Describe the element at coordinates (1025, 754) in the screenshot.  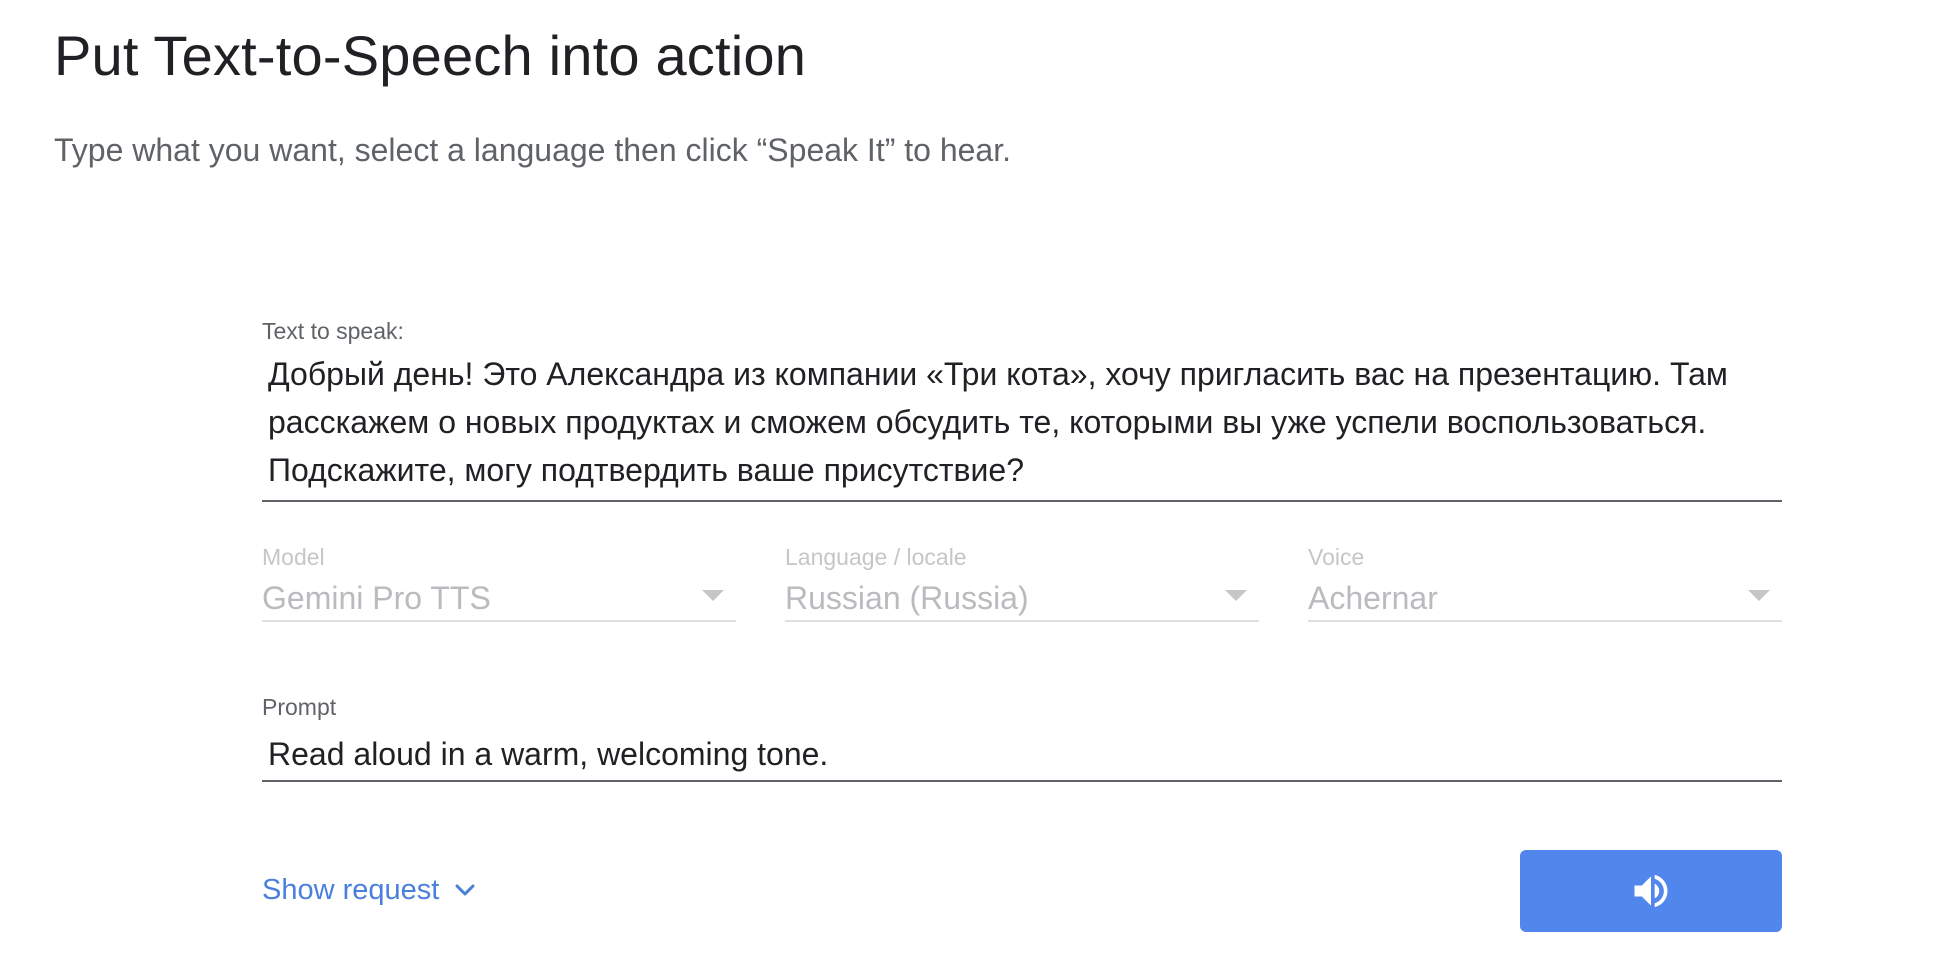
I see `prompt-value: Read aloud in a warm, welcoming tone.` at that location.